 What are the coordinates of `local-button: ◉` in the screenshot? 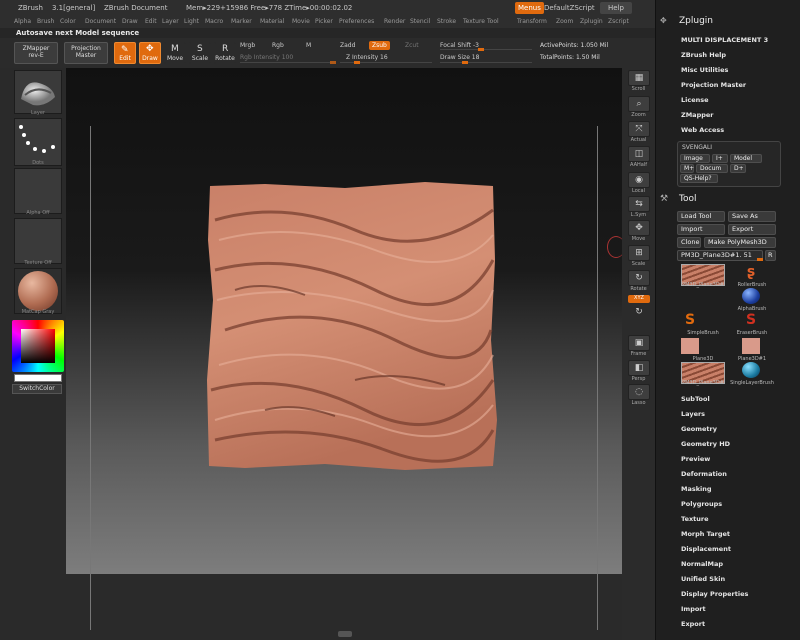 It's located at (639, 180).